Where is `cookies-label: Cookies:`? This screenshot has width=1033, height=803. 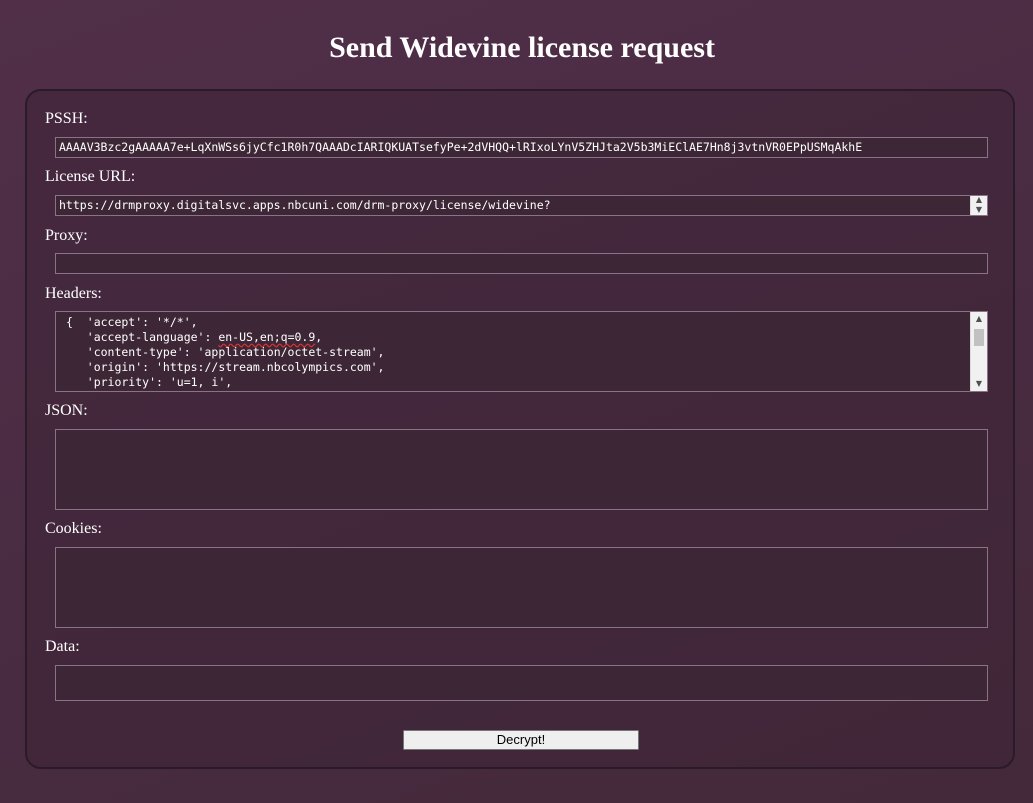
cookies-label: Cookies: is located at coordinates (73, 528).